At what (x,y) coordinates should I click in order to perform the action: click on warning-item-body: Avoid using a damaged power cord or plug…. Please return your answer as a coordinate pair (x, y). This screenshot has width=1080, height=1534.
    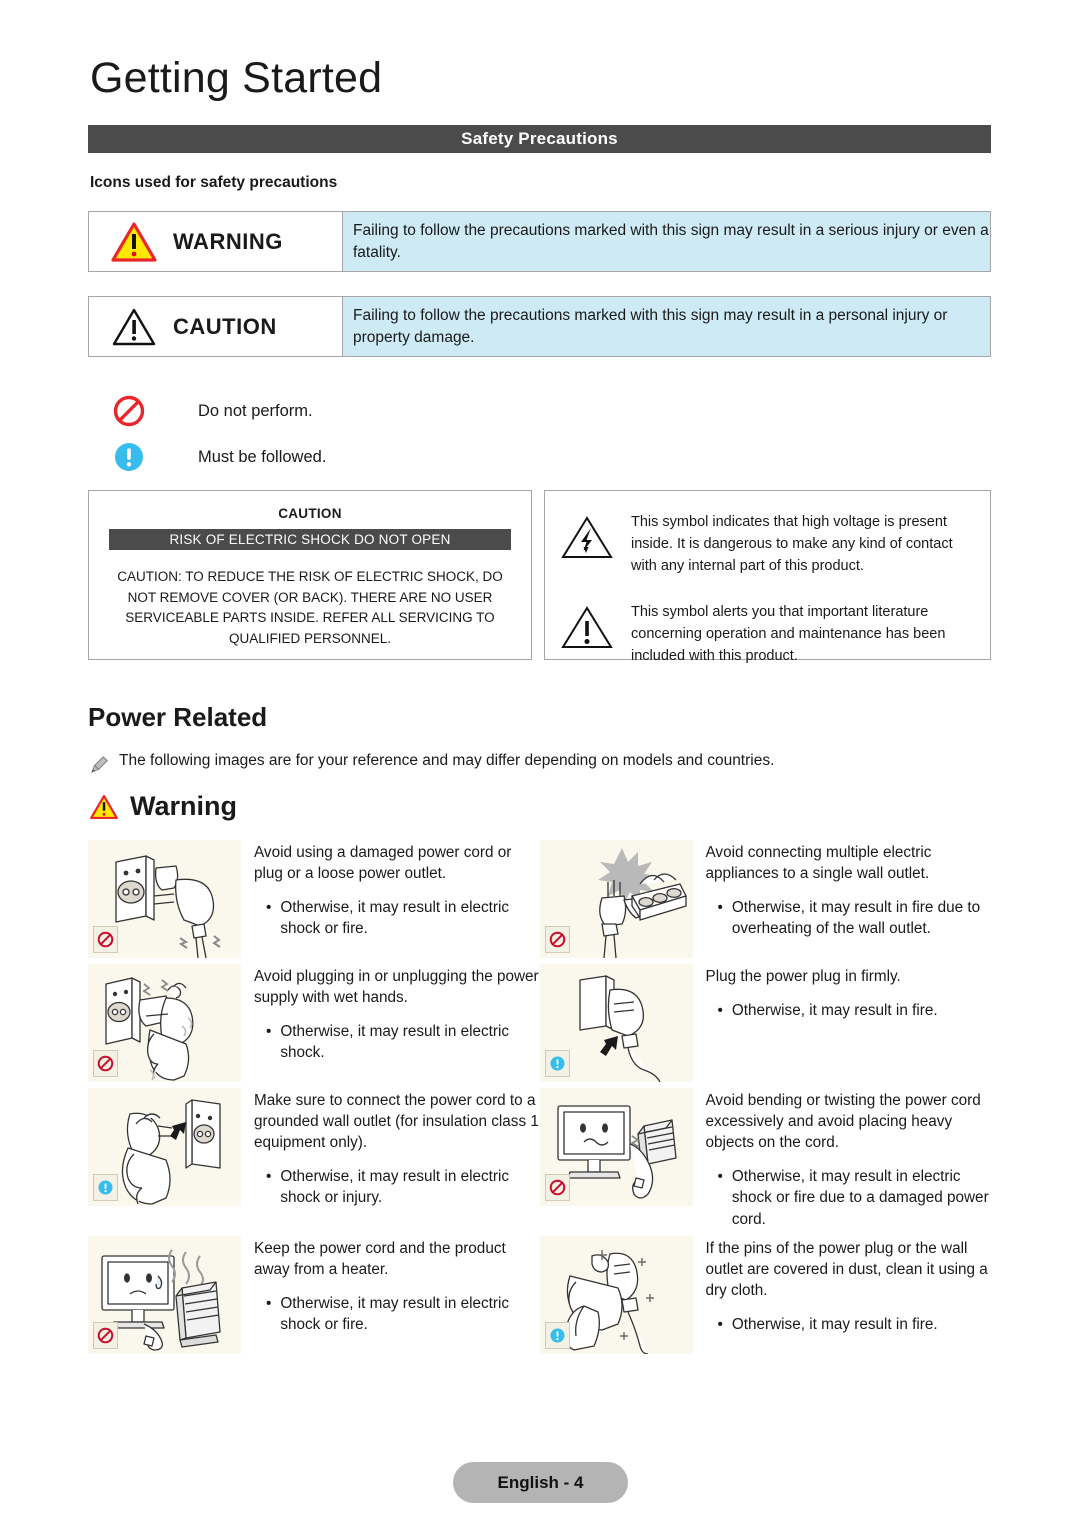
    Looking at the image, I should click on (397, 899).